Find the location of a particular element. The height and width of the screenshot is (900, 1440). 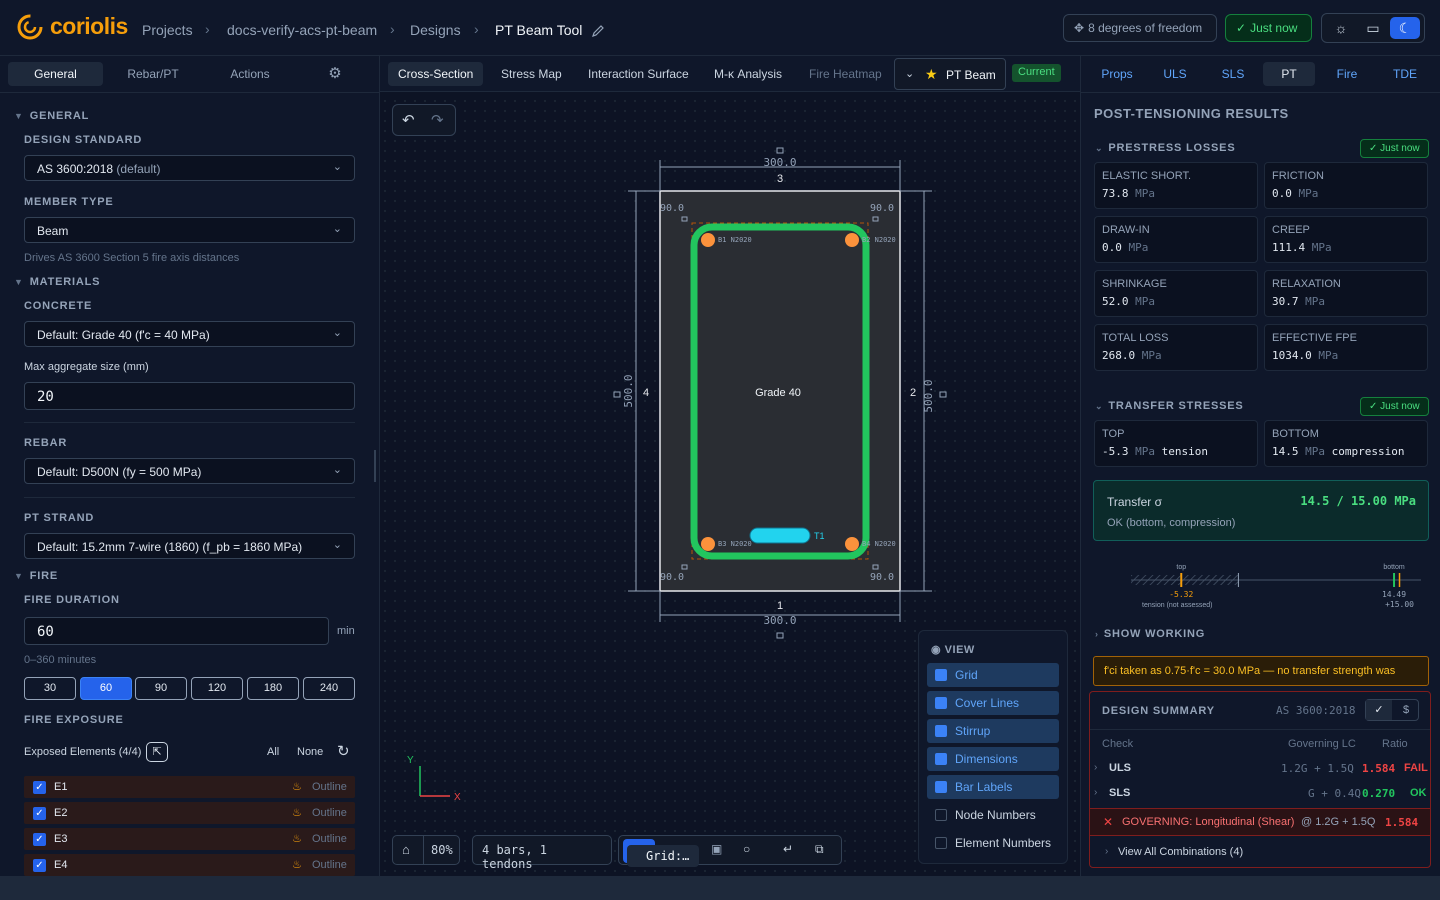

cover-dimension: 90.0 is located at coordinates (882, 577).